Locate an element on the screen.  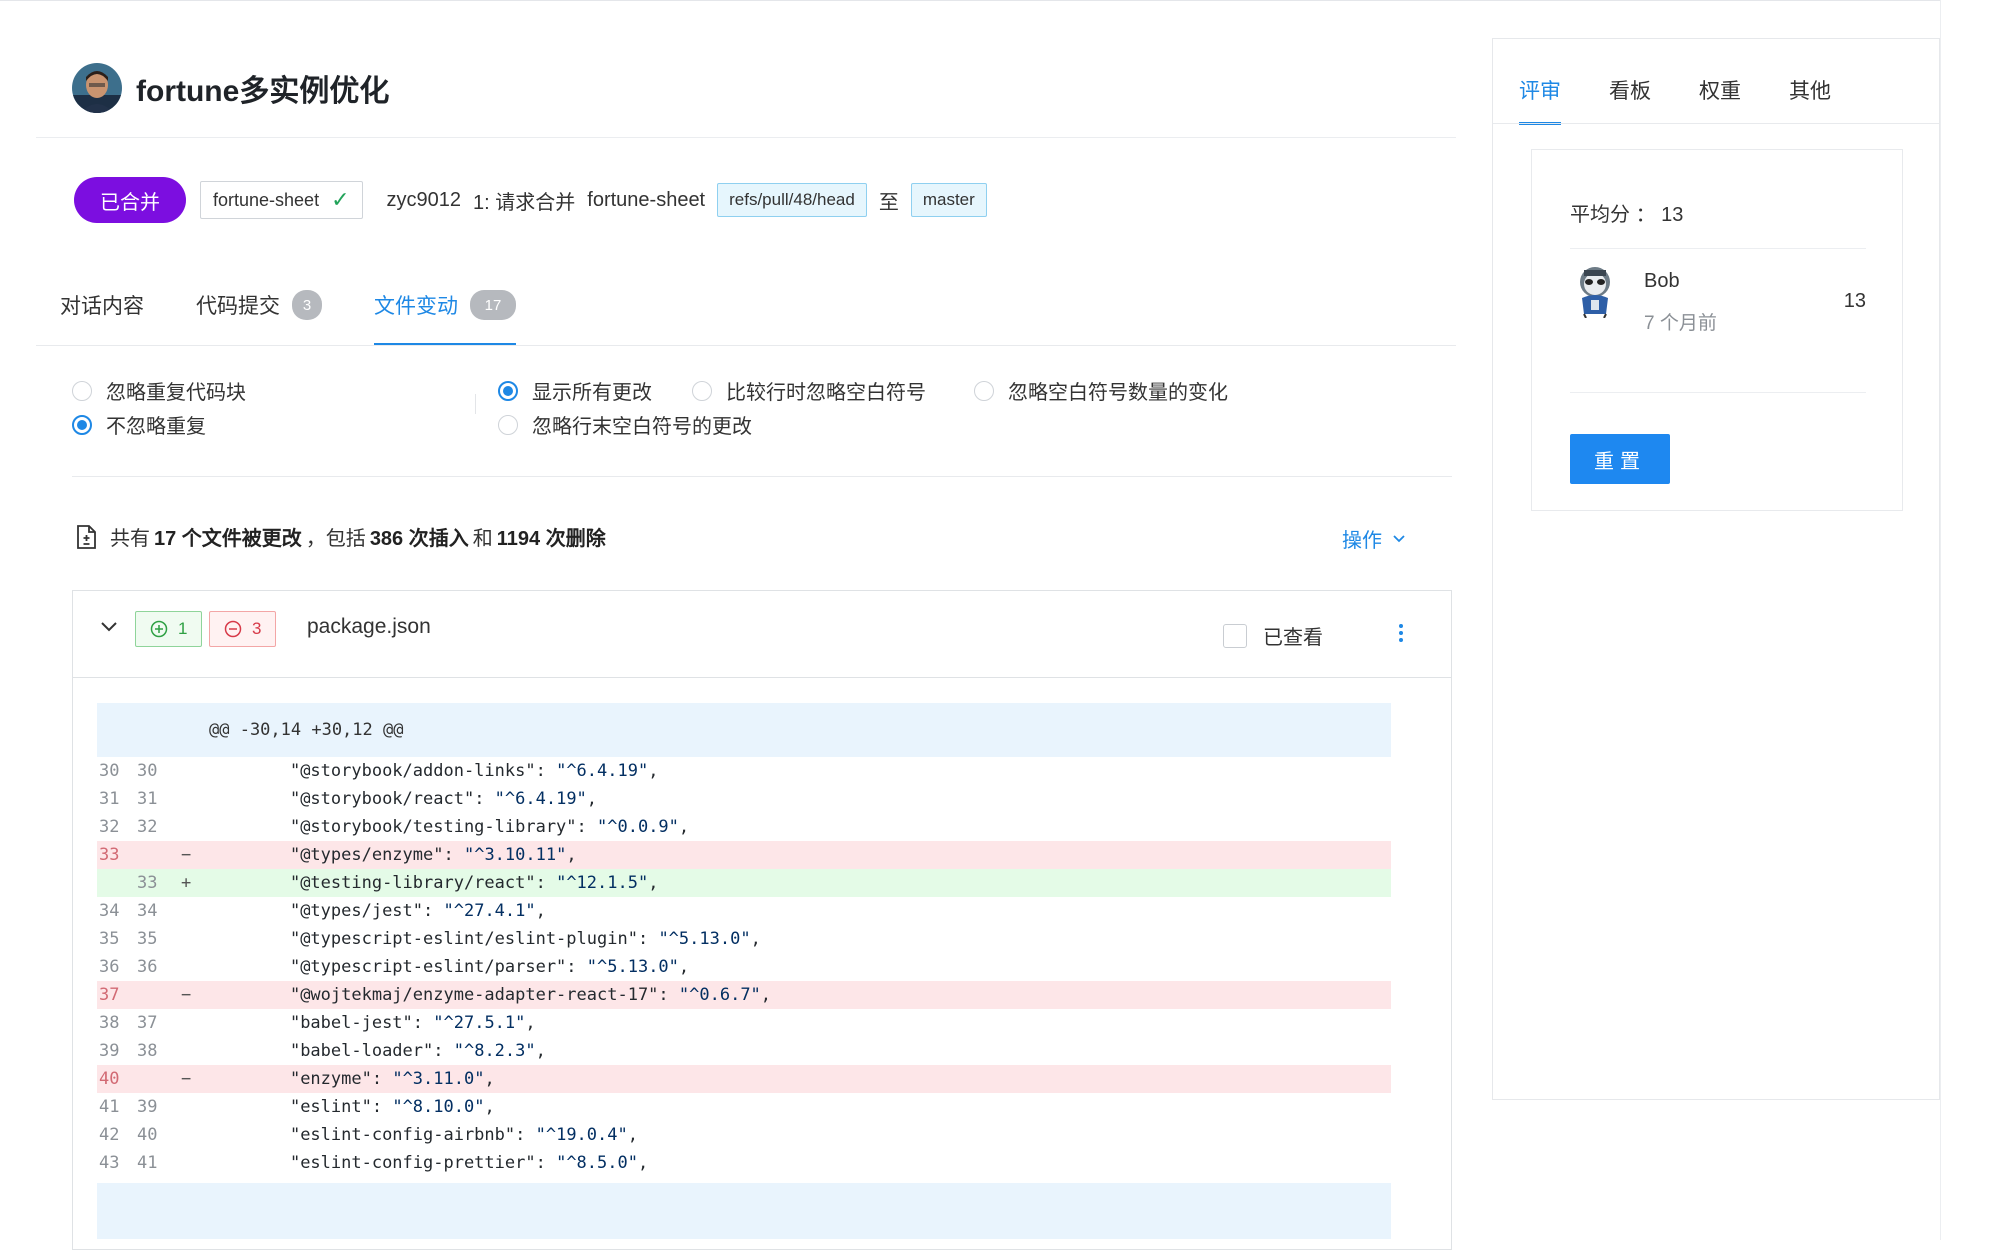
radio-ignore-duplicate is located at coordinates (82, 390).